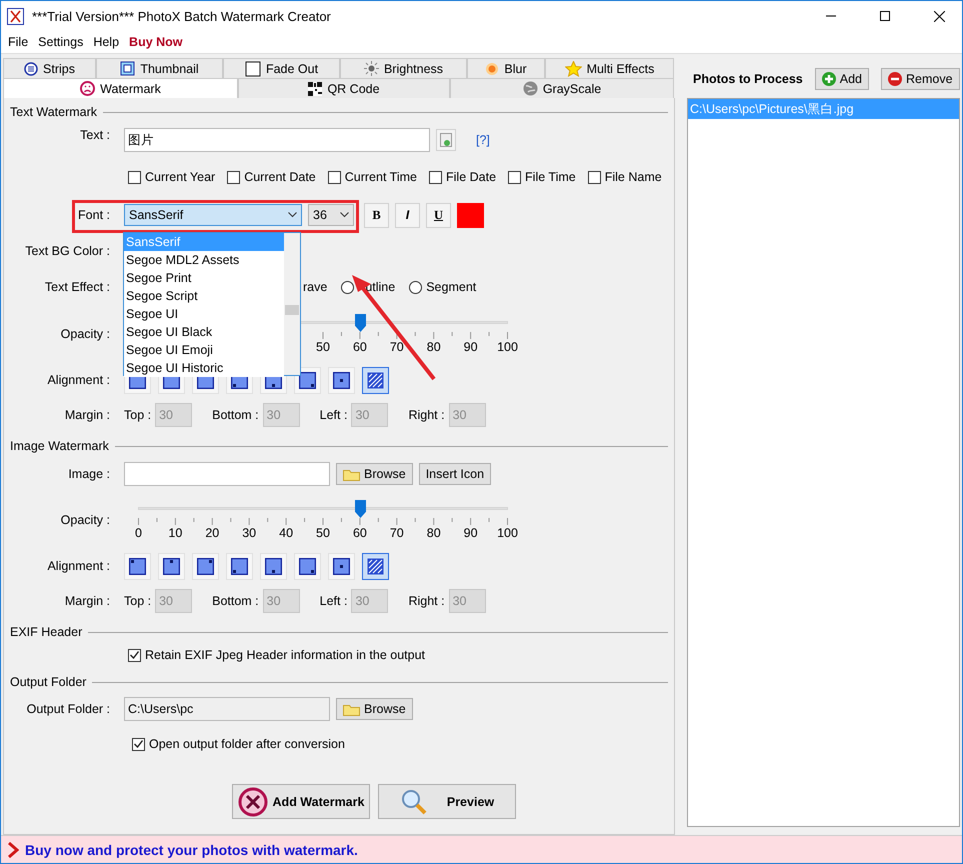  What do you see at coordinates (323, 509) in the screenshot?
I see `opacity-slider` at bounding box center [323, 509].